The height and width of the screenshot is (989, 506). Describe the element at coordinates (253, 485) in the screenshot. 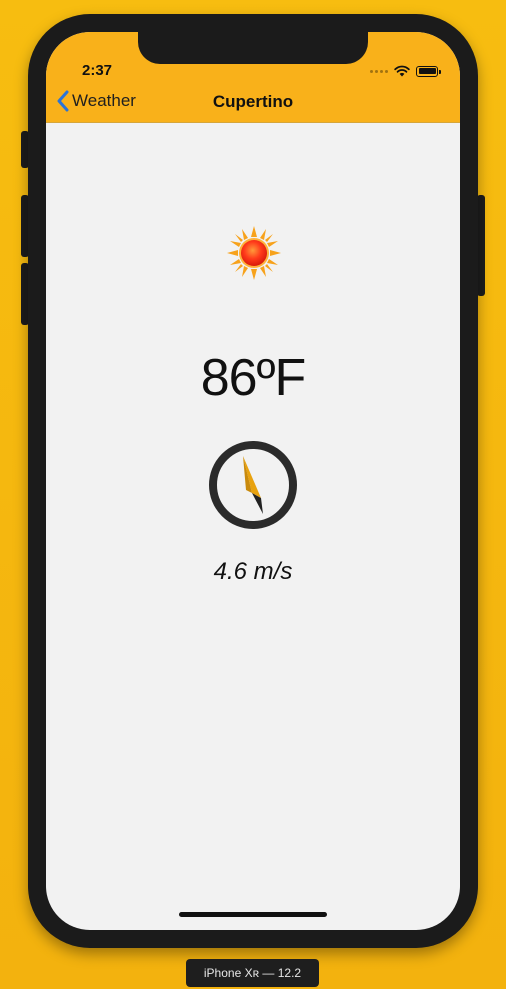

I see `compass-icon` at that location.